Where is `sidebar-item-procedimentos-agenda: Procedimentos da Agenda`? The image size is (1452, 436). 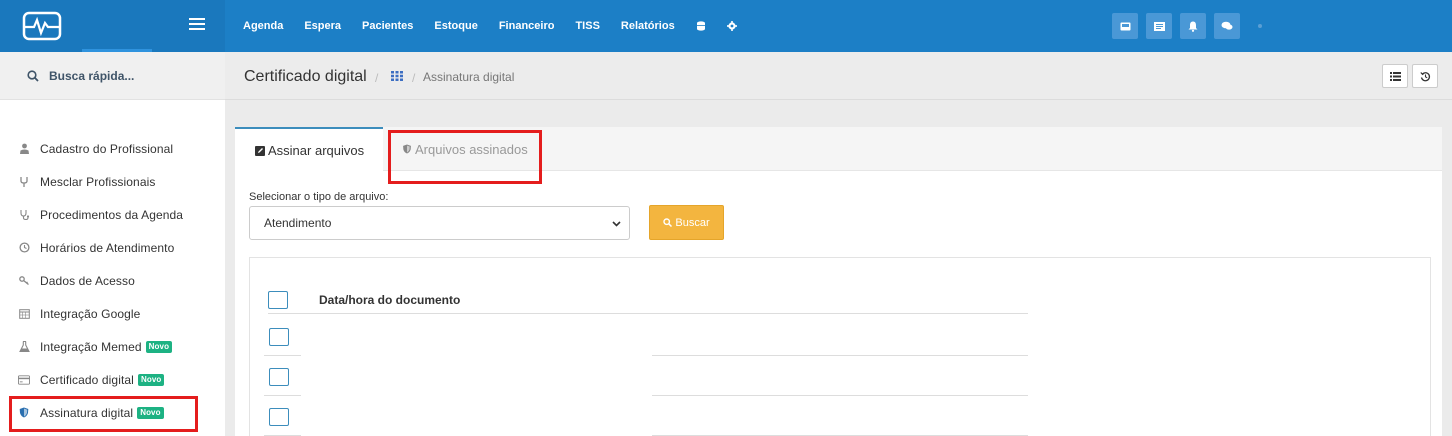 sidebar-item-procedimentos-agenda: Procedimentos da Agenda is located at coordinates (112, 214).